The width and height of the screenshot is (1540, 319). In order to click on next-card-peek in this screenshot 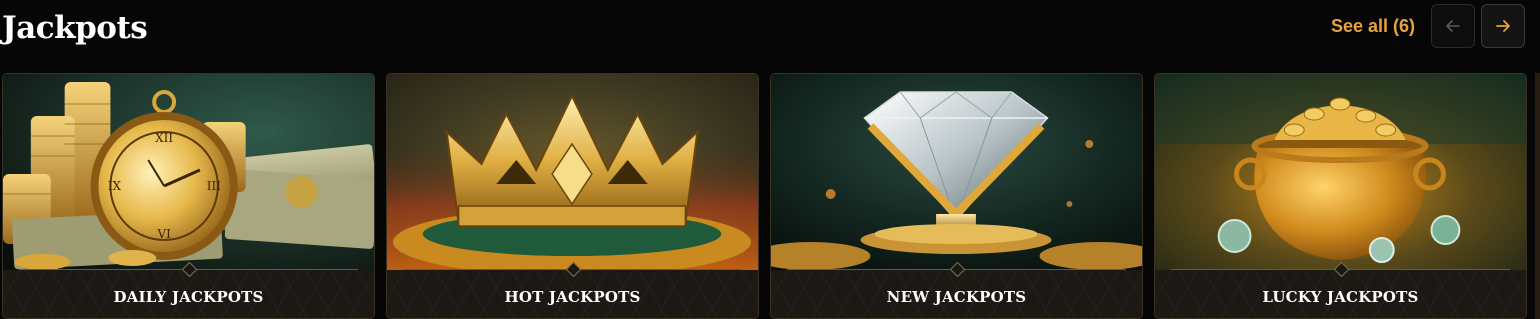, I will do `click(1537, 196)`.